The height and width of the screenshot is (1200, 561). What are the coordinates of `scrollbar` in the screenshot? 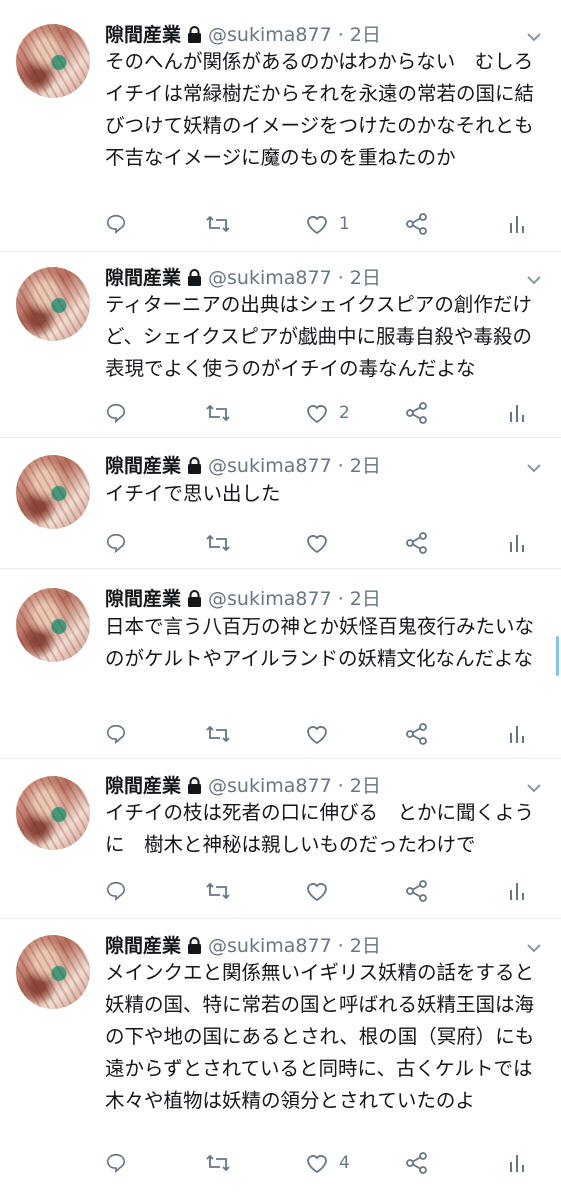 It's located at (557, 656).